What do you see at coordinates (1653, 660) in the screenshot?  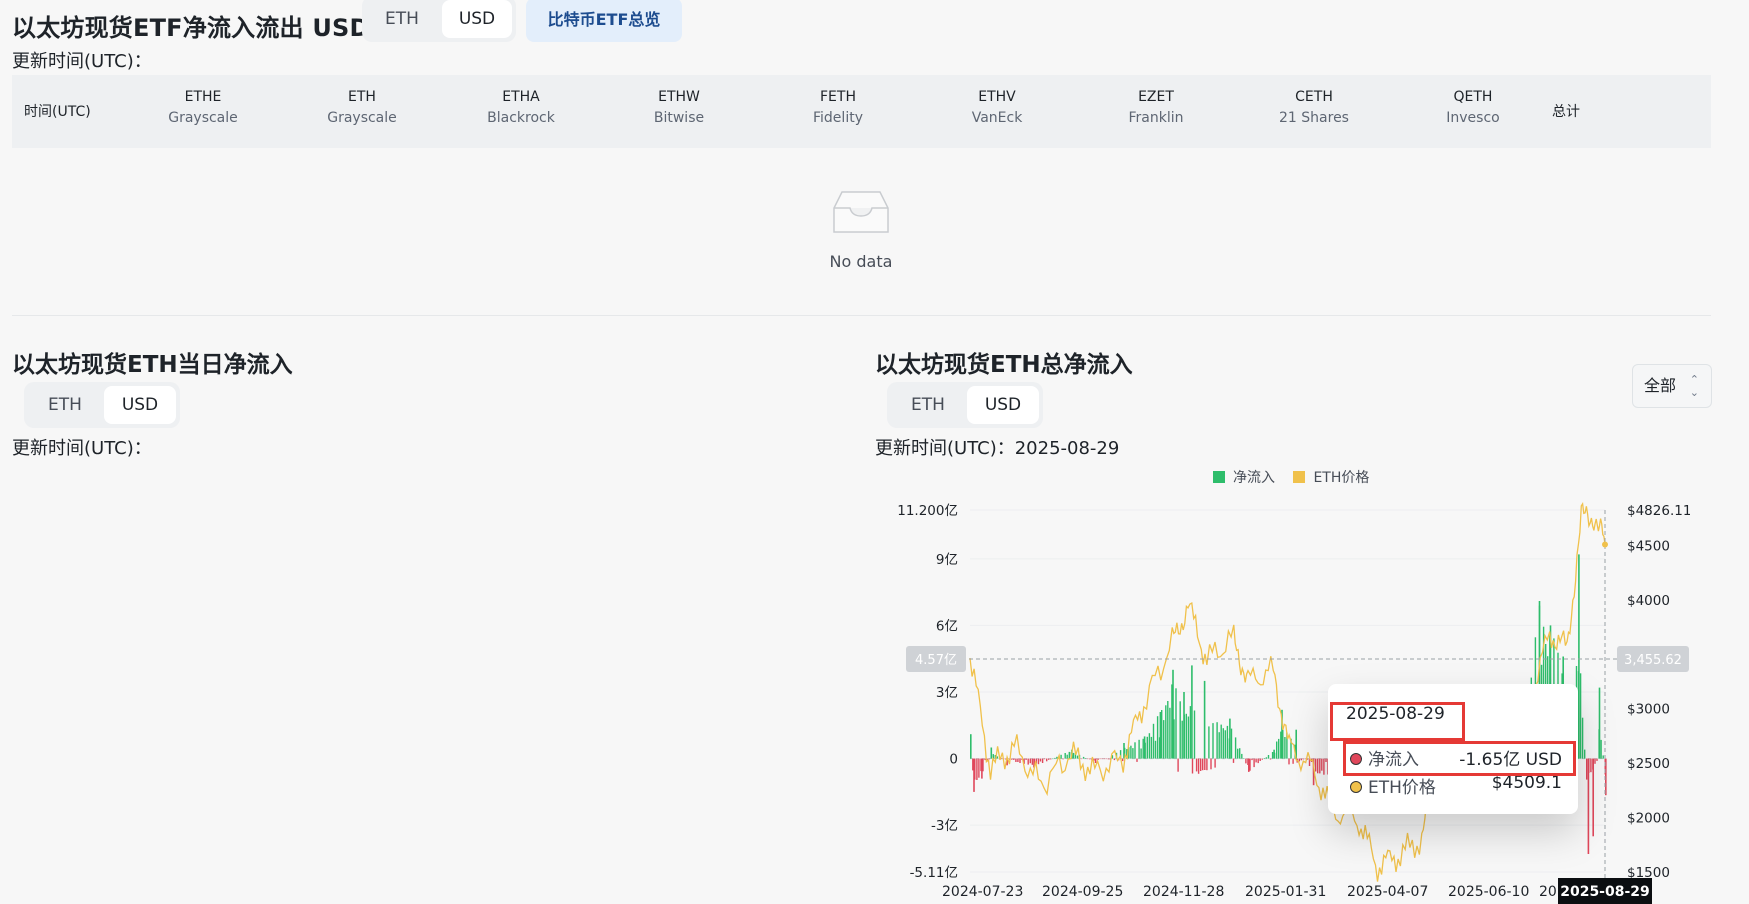 I see `crosshair-right-label: 3,455.62` at bounding box center [1653, 660].